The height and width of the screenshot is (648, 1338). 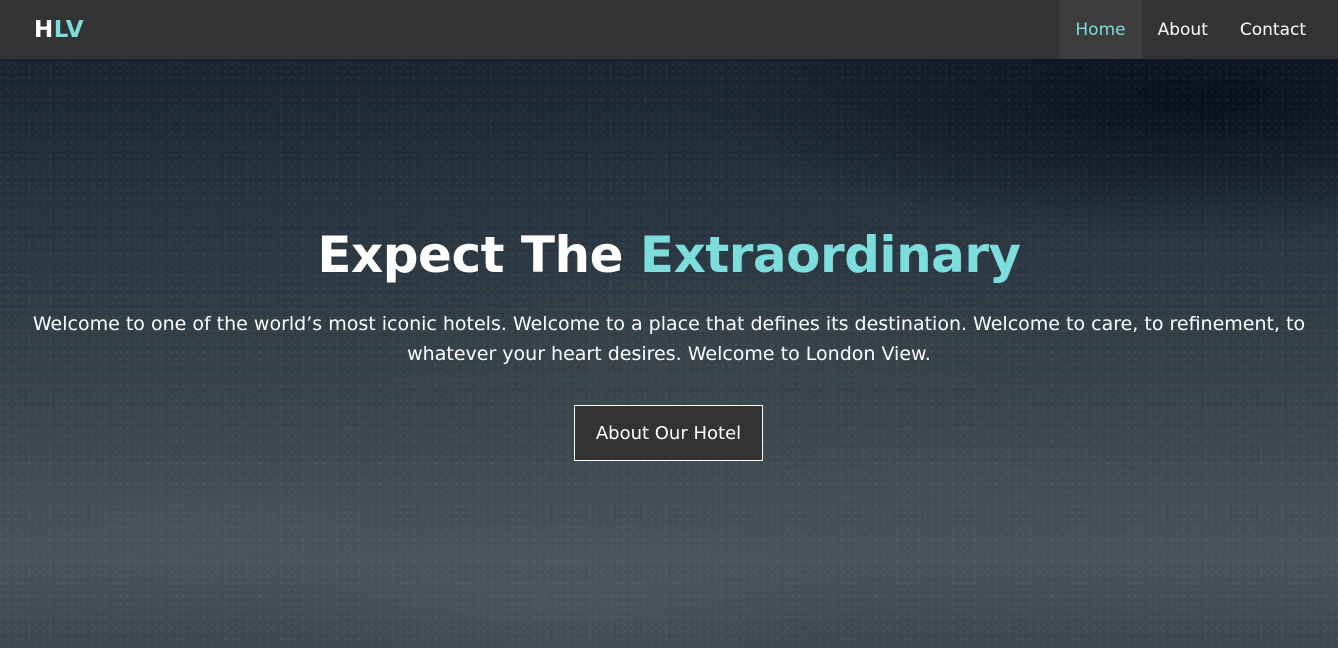 I want to click on hero-title: Expect The Extraordinary, so click(x=669, y=255).